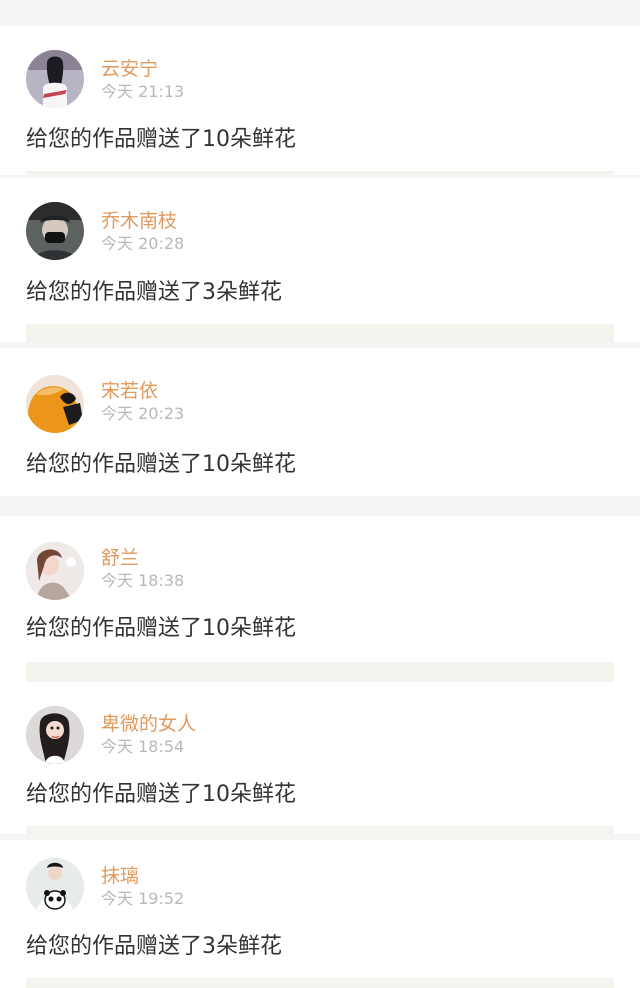  Describe the element at coordinates (120, 876) in the screenshot. I see `username: 抹璃` at that location.